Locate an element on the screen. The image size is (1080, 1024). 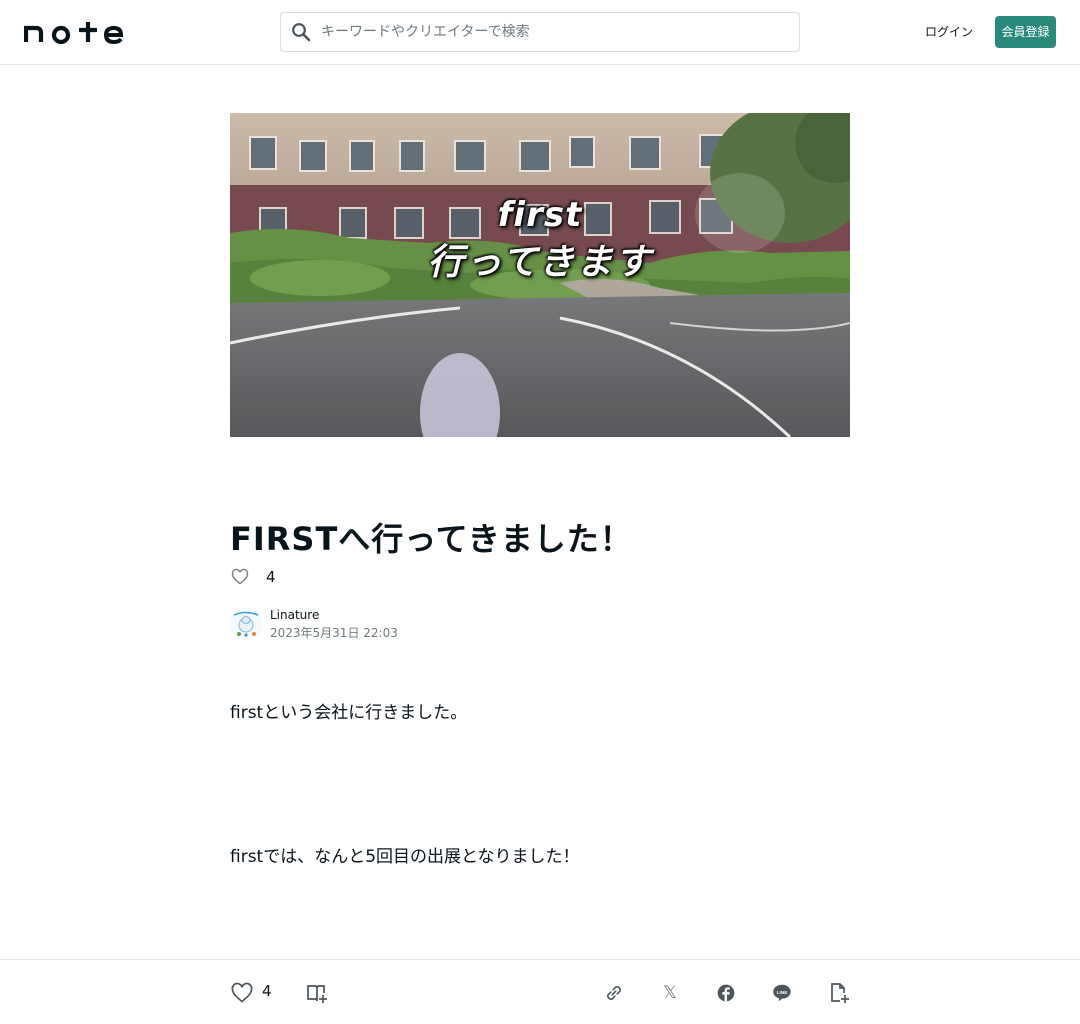
article-paragraph: firstという会社に行きました。 is located at coordinates (349, 713).